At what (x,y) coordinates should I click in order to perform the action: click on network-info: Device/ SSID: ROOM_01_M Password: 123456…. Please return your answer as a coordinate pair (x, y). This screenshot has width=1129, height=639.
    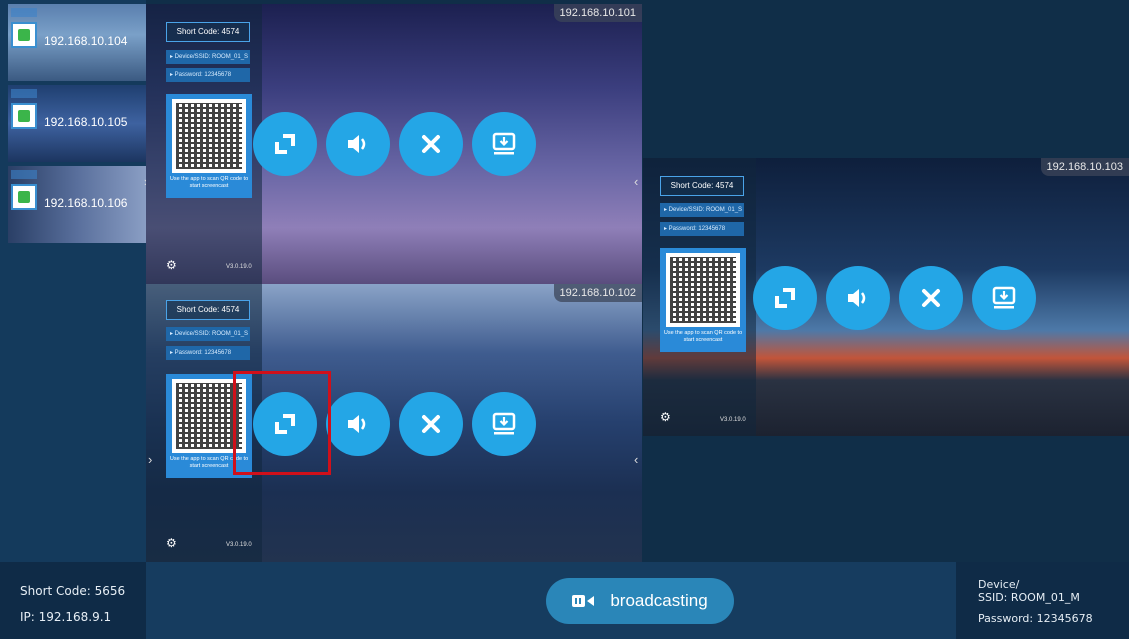
    Looking at the image, I should click on (1042, 600).